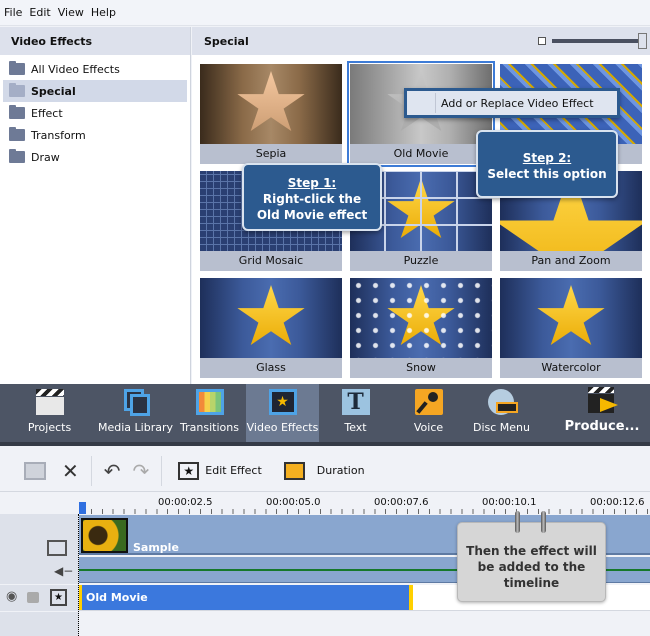 The image size is (650, 636). I want to click on callout-text: Select this option, so click(547, 174).